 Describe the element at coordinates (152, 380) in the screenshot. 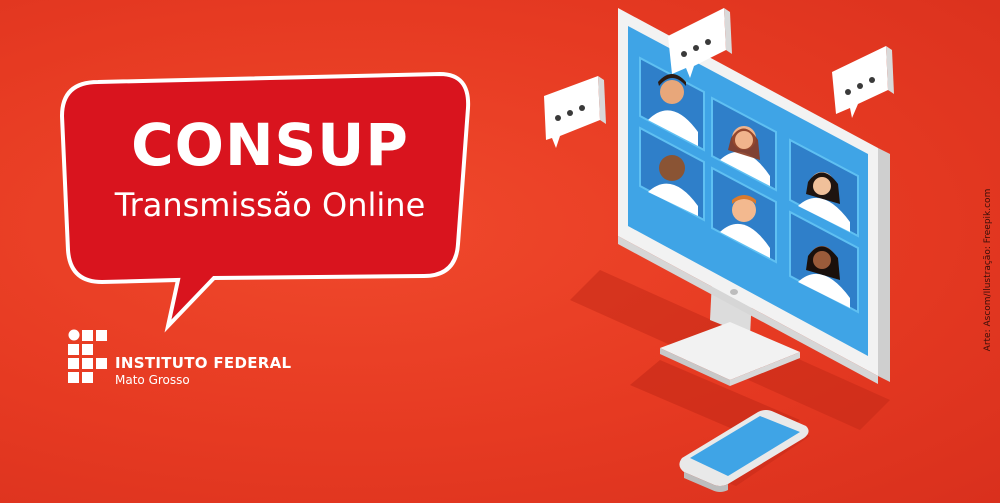

I see `institution-campus: Mato Grosso` at that location.